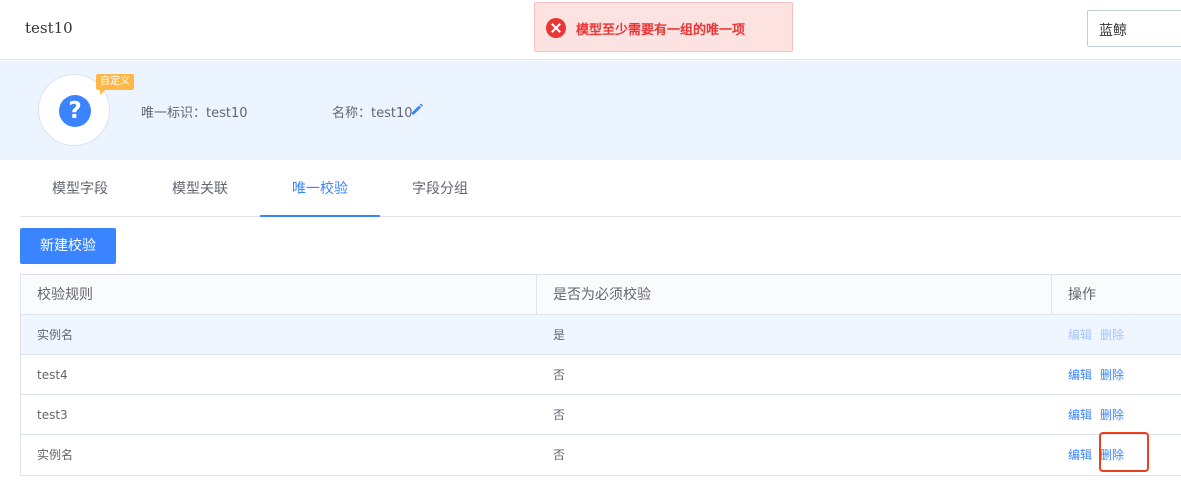  I want to click on error-toast: 模型至少需要有一组的唯一项, so click(663, 27).